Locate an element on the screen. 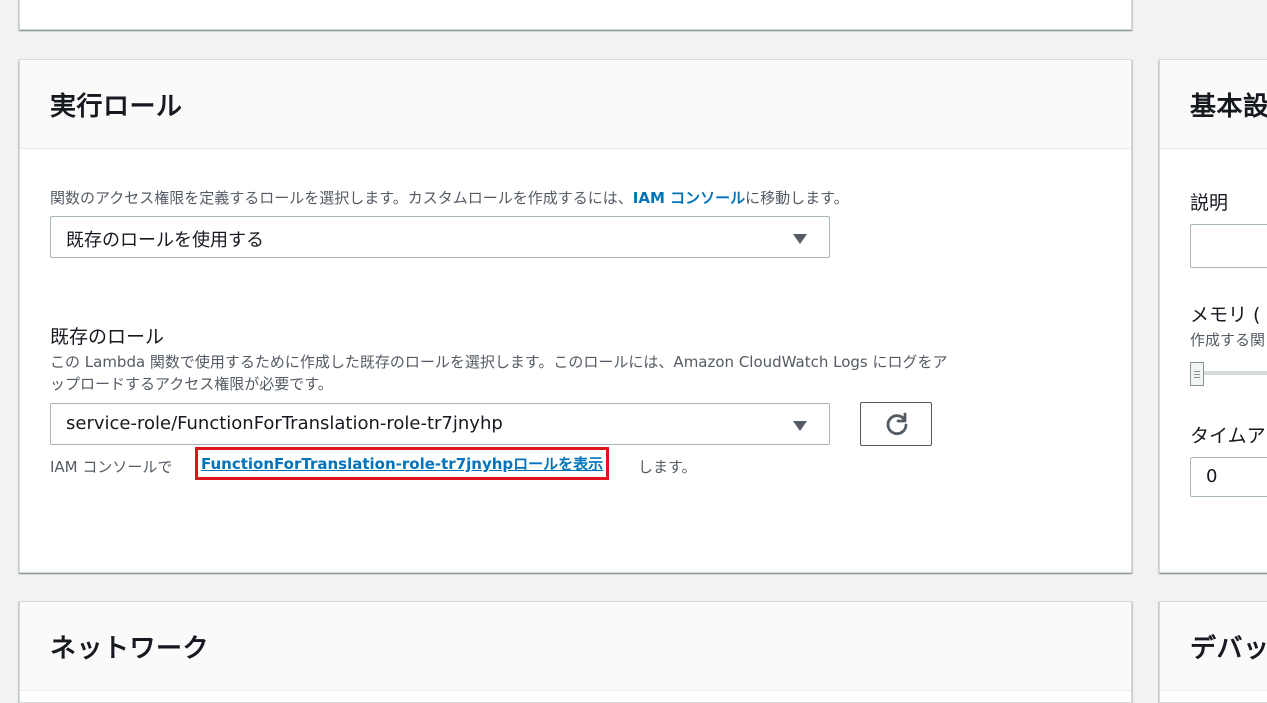 This screenshot has height=703, width=1267. basic-settings-header: 基本設 is located at coordinates (1213, 104).